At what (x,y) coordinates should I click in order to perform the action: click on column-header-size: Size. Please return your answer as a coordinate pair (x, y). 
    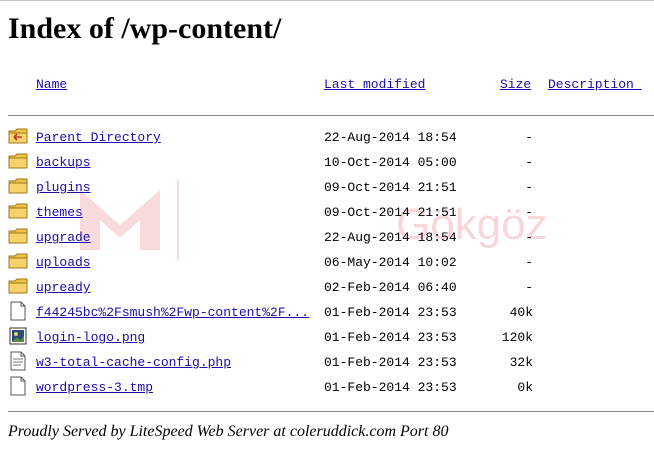
    Looking at the image, I should click on (515, 85).